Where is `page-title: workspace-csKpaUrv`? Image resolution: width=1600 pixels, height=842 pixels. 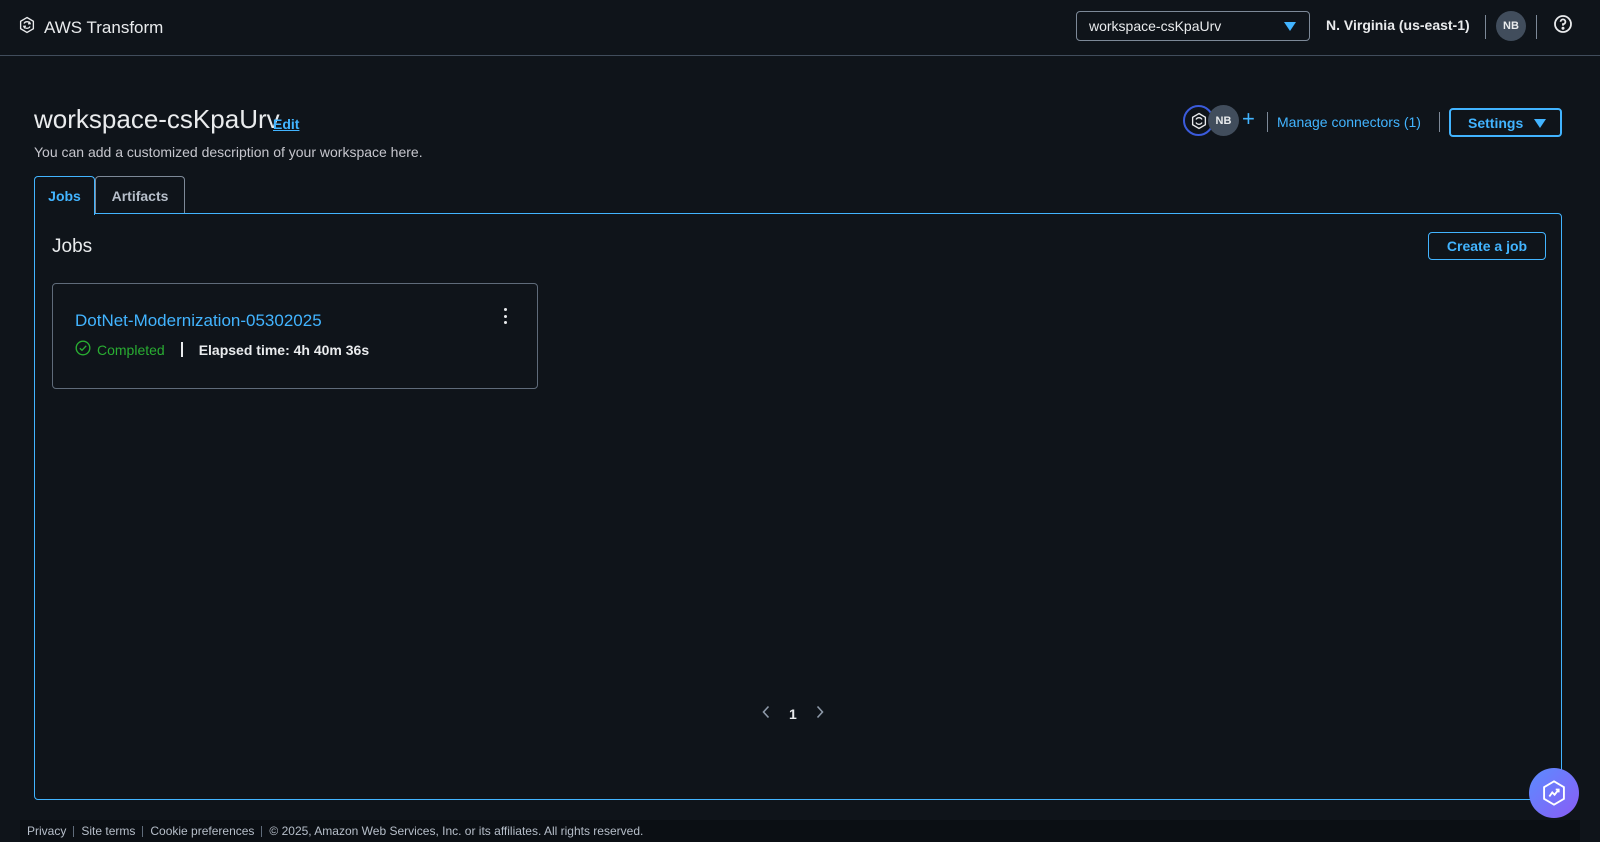
page-title: workspace-csKpaUrv is located at coordinates (157, 119).